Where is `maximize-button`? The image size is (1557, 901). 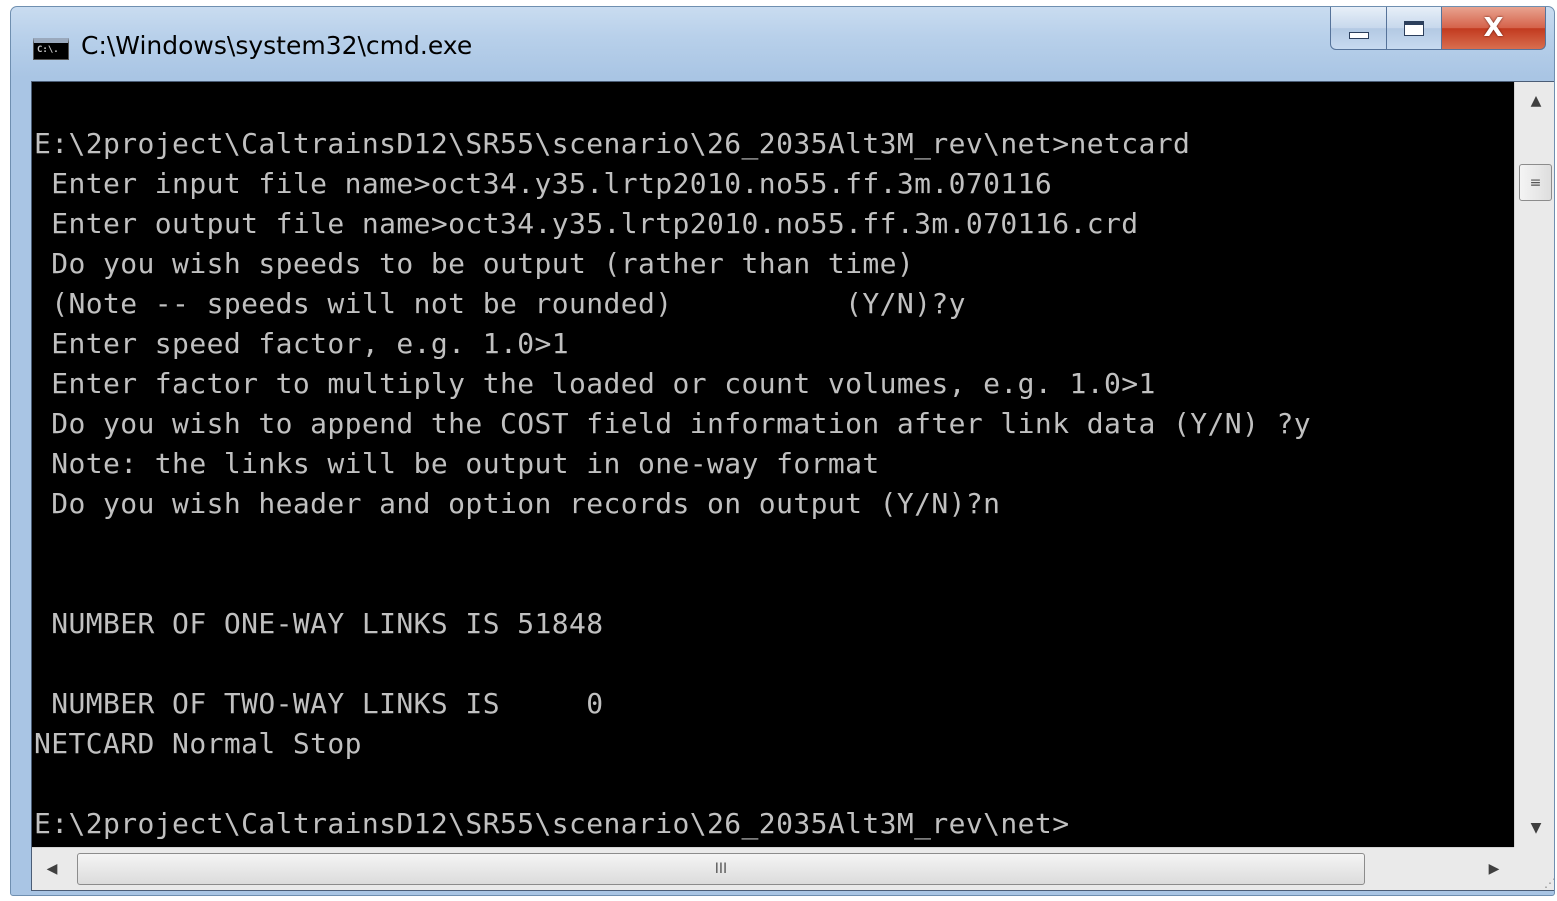 maximize-button is located at coordinates (1414, 28).